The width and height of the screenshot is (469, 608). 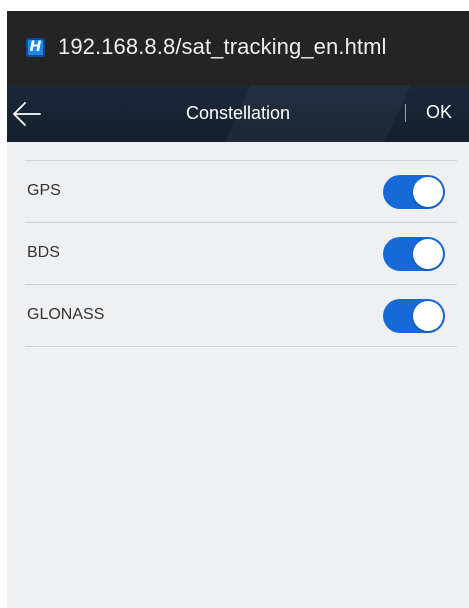 I want to click on list-item-label: GLONASS, so click(x=66, y=314).